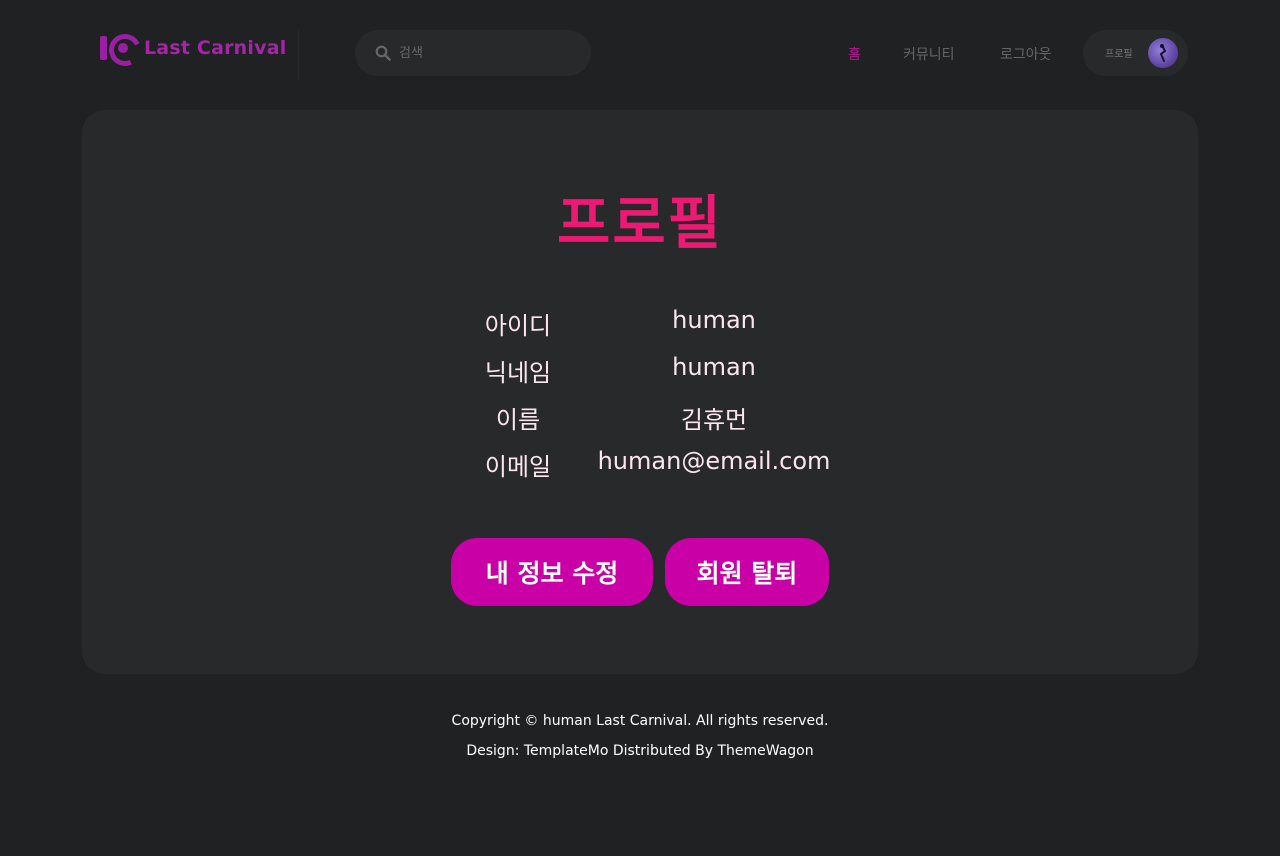  What do you see at coordinates (640, 326) in the screenshot?
I see `profile-row-id: 아이디 human` at bounding box center [640, 326].